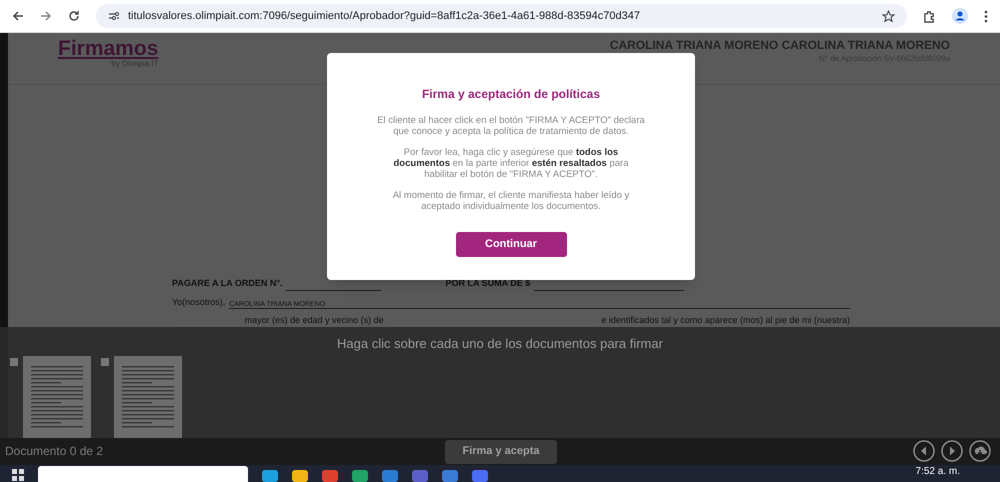 The width and height of the screenshot is (1000, 482). What do you see at coordinates (54, 451) in the screenshot?
I see `document-counter: Documento 0 de 2` at bounding box center [54, 451].